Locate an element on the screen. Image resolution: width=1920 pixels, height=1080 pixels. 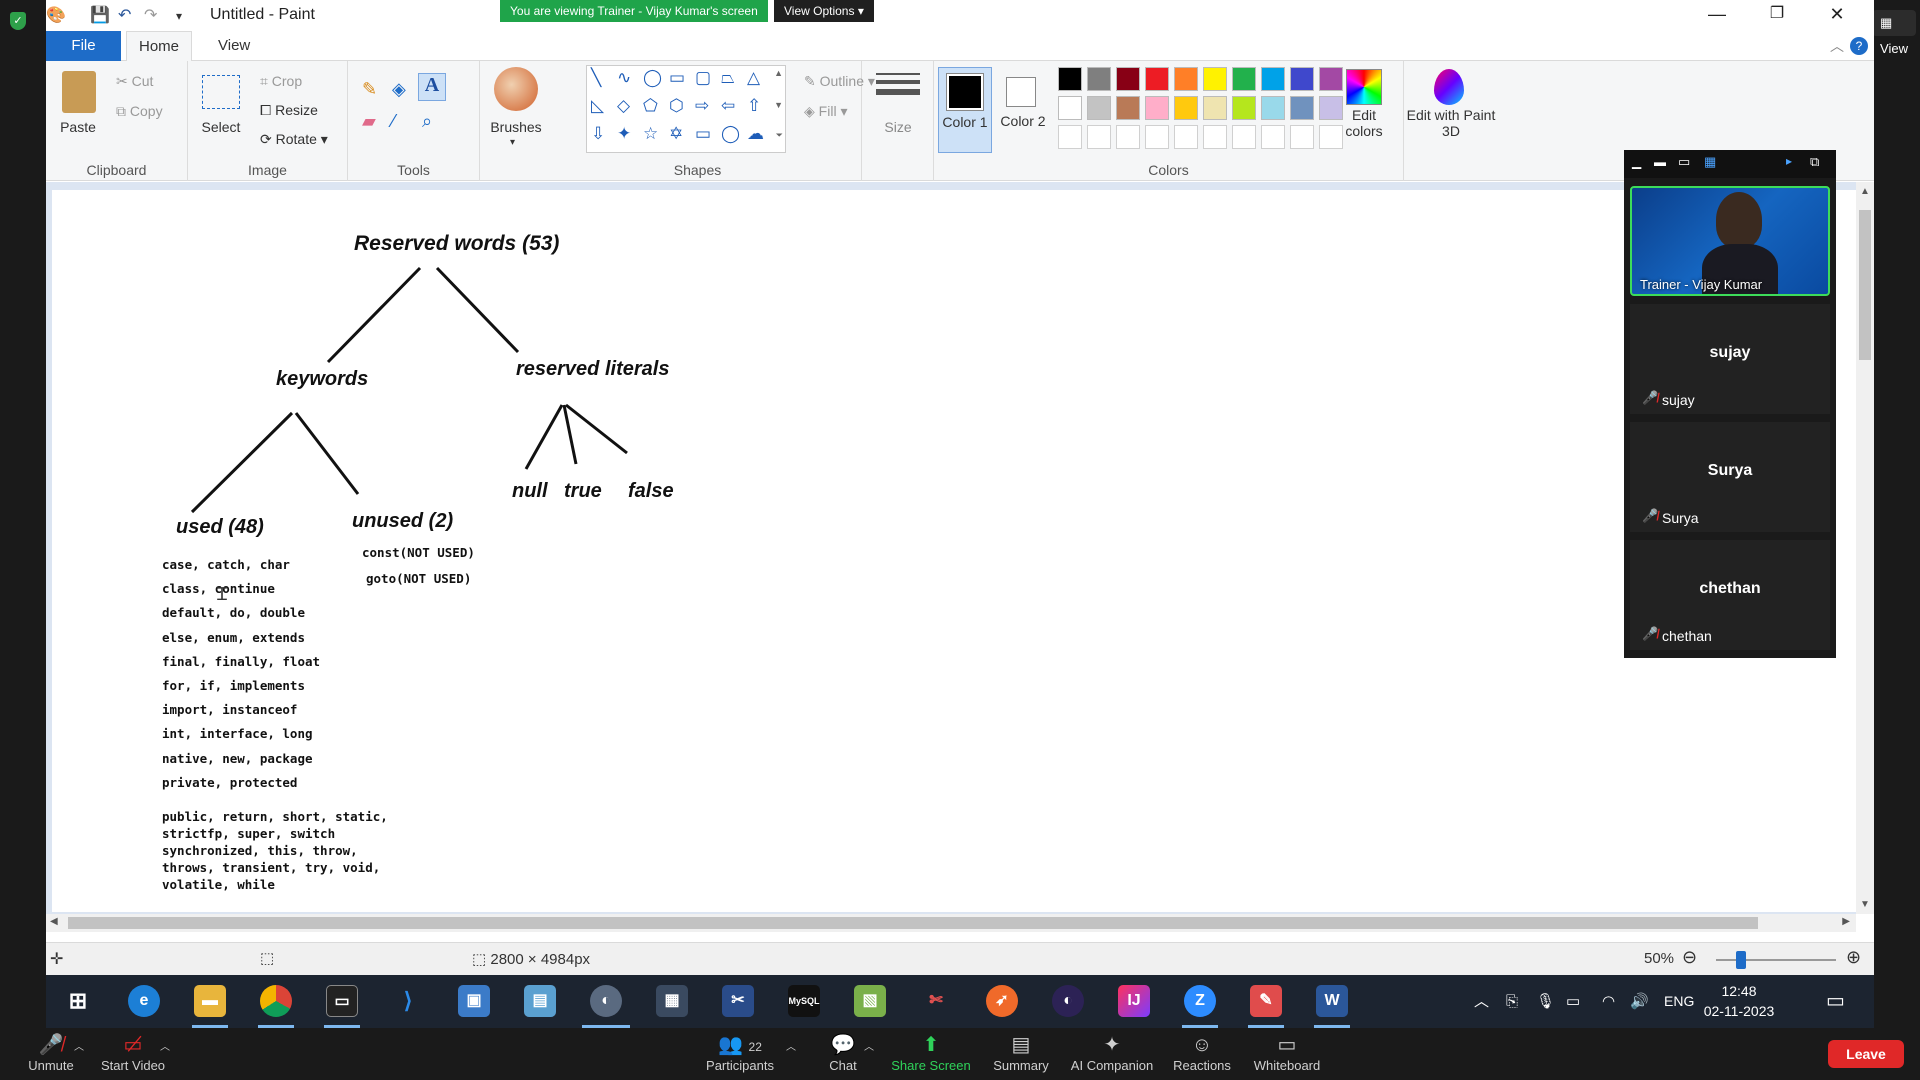
crop-button: ⌗ Crop is located at coordinates (281, 81).